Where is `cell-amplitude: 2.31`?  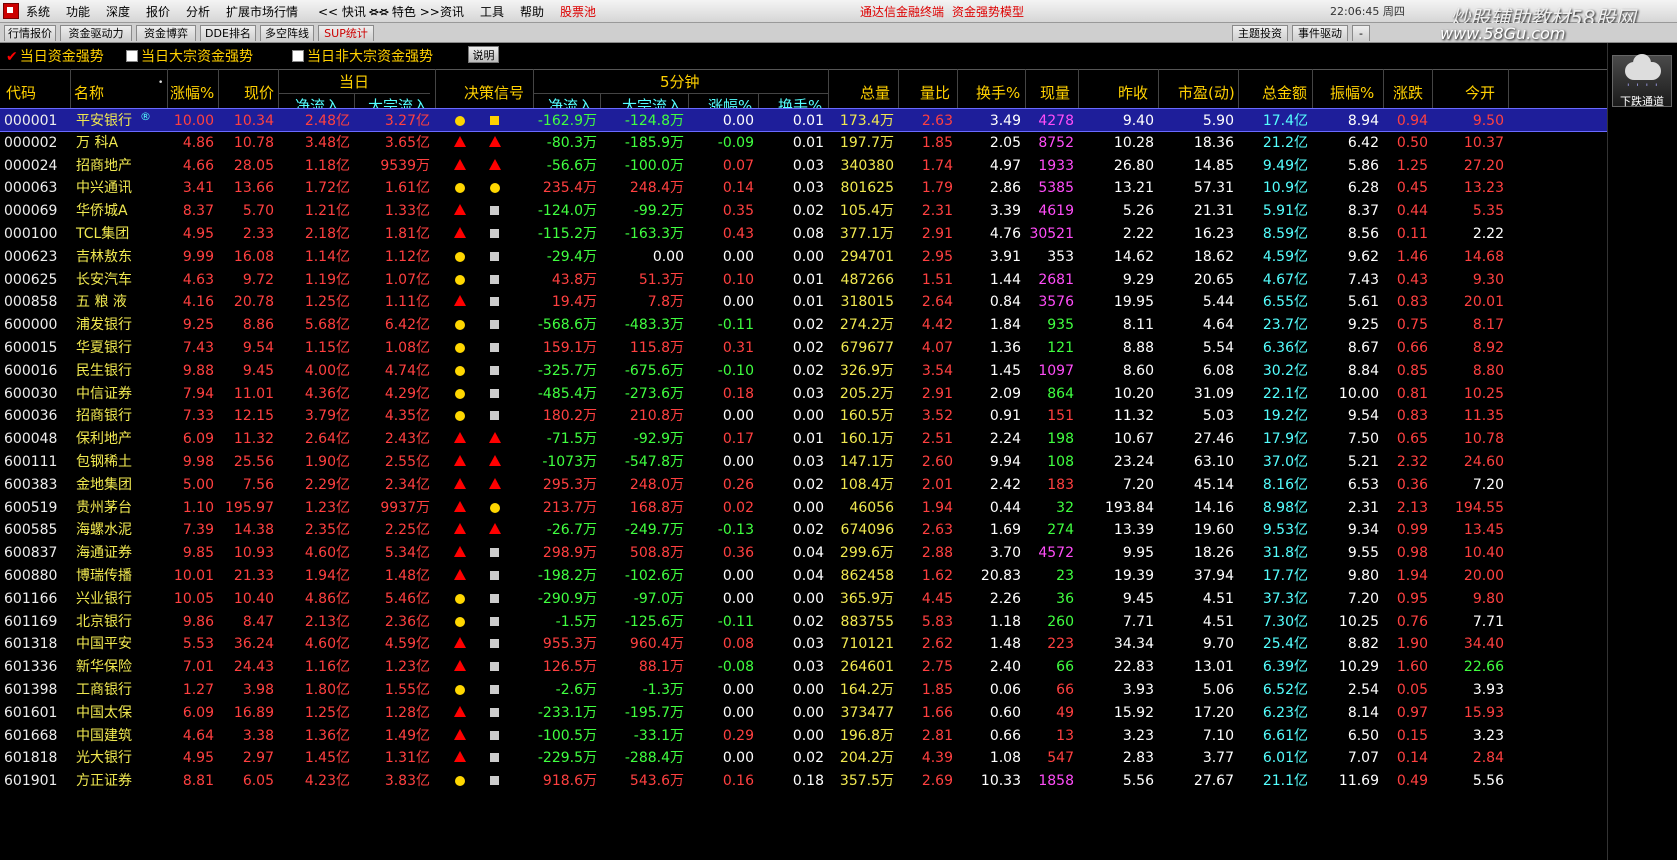
cell-amplitude: 2.31 is located at coordinates (1363, 507).